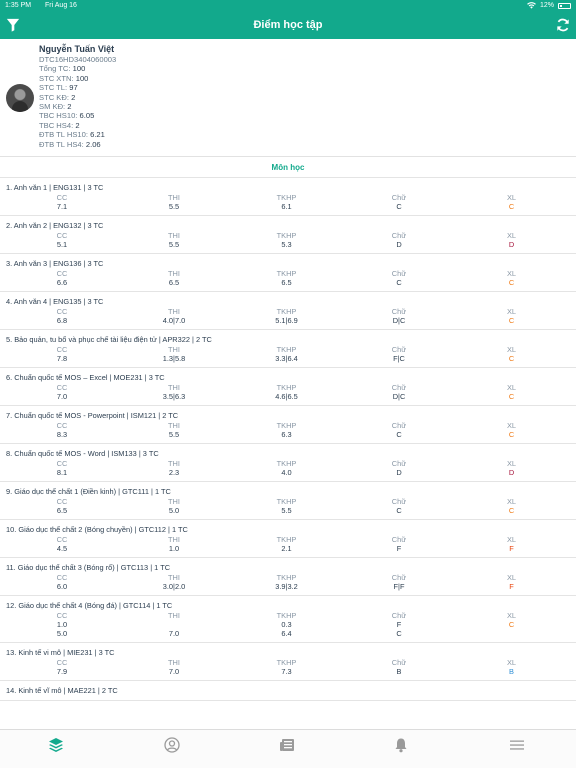 This screenshot has height=768, width=576. I want to click on profile-stat: STC KĐ: 2, so click(77, 97).